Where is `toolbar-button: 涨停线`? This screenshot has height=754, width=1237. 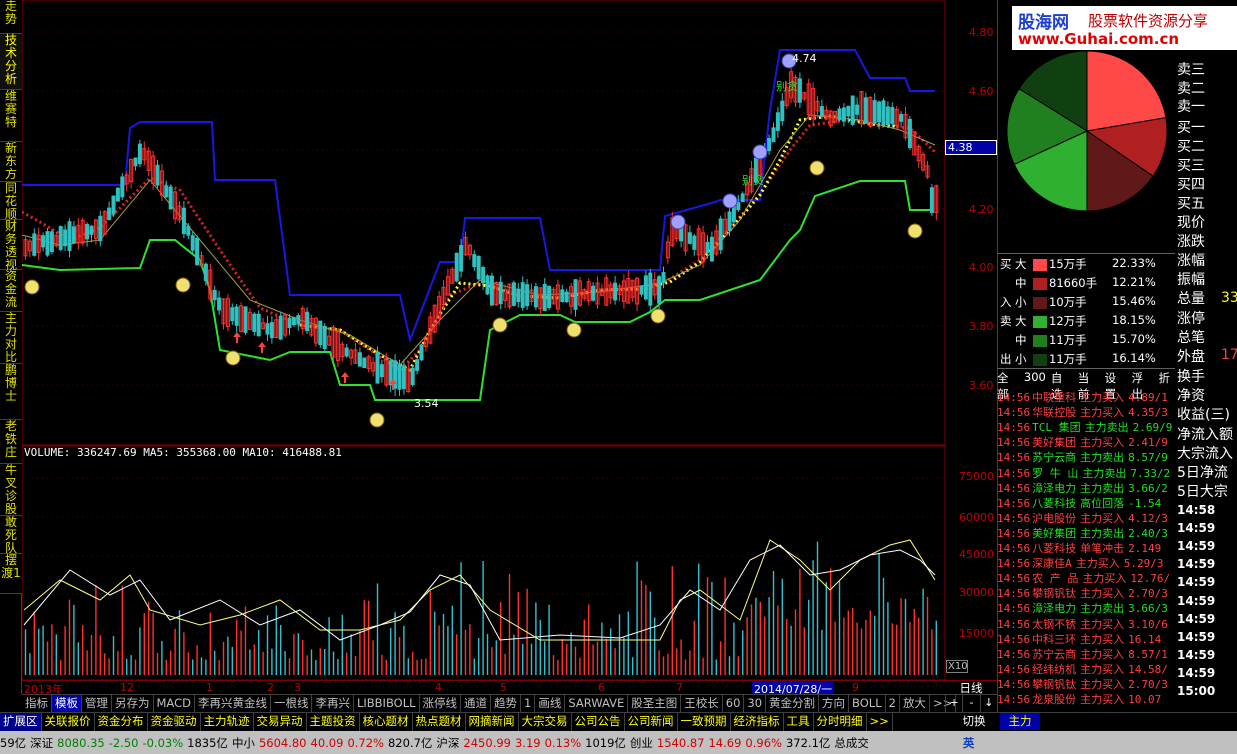
toolbar-button: 涨停线 is located at coordinates (441, 704).